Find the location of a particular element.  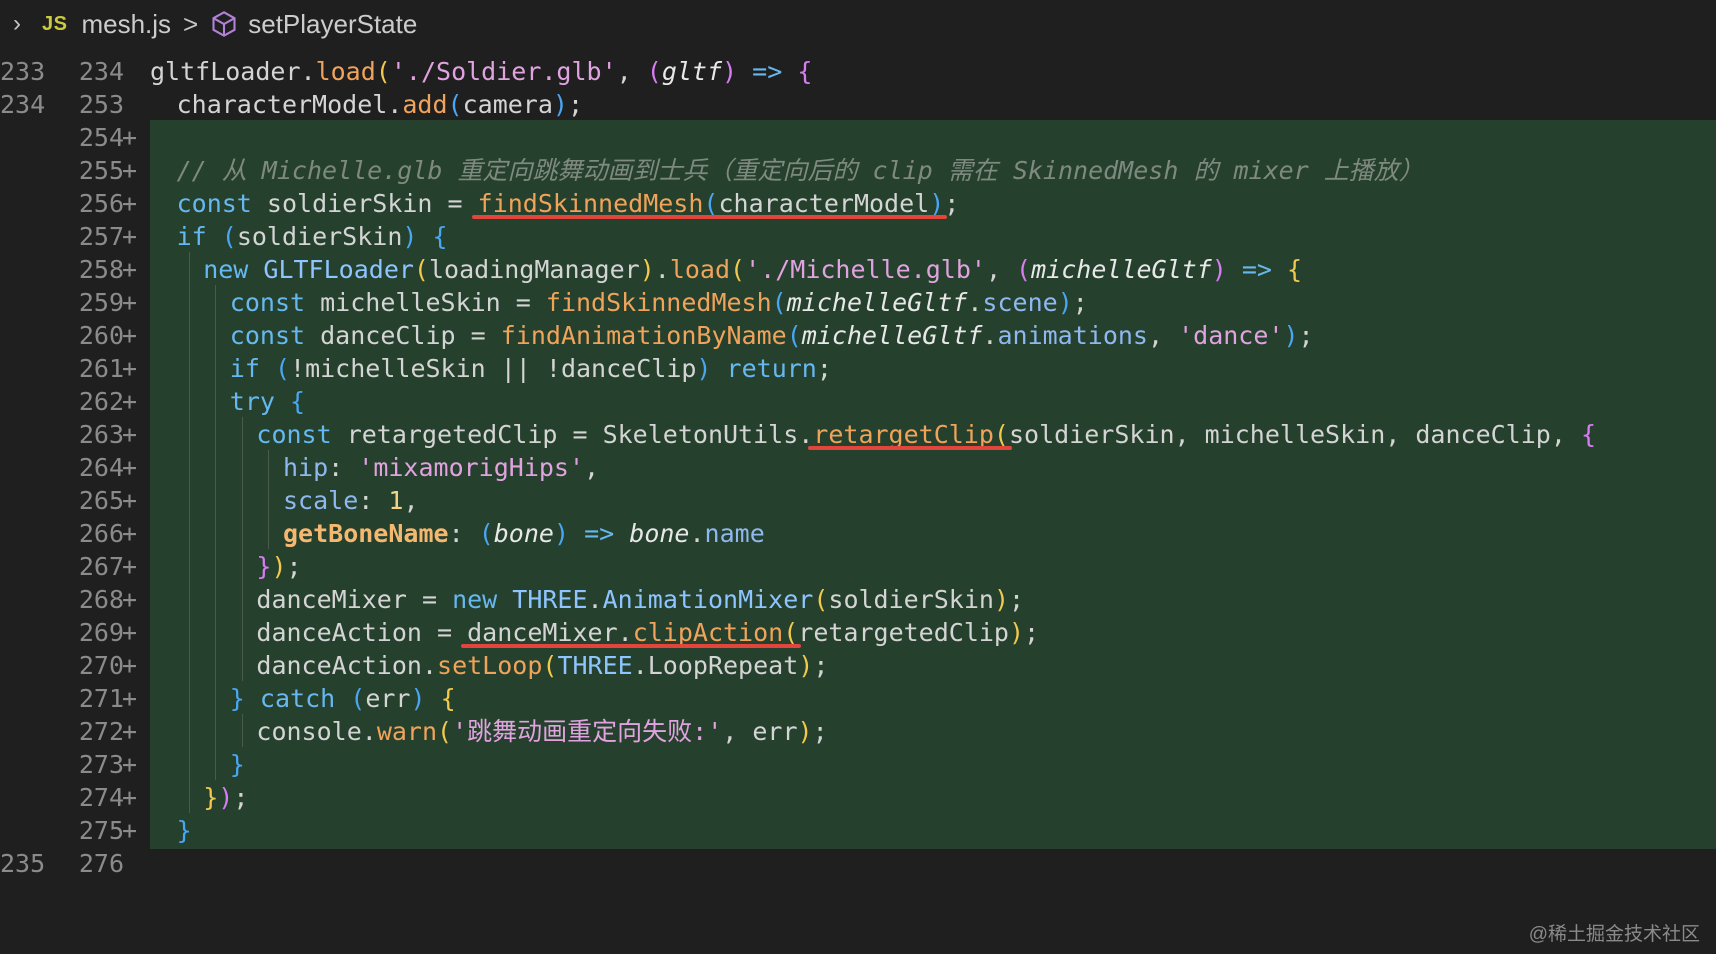

code-token: soldierSkin is located at coordinates (319, 236).